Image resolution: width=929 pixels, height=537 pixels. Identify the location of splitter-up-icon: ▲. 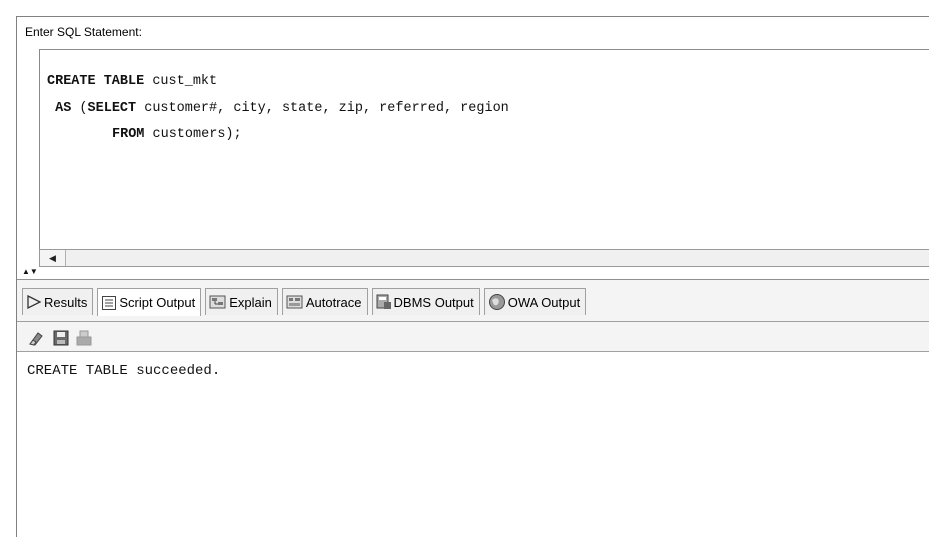
(26, 271).